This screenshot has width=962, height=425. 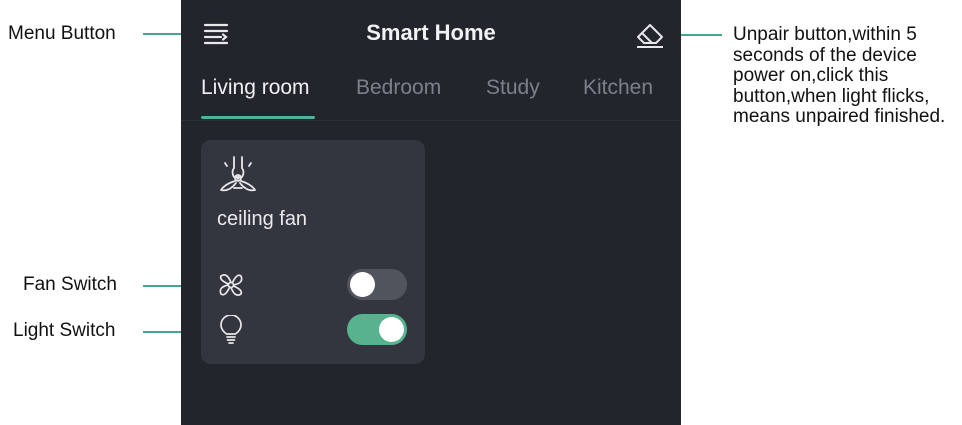 I want to click on tab-study: Study, so click(x=513, y=88).